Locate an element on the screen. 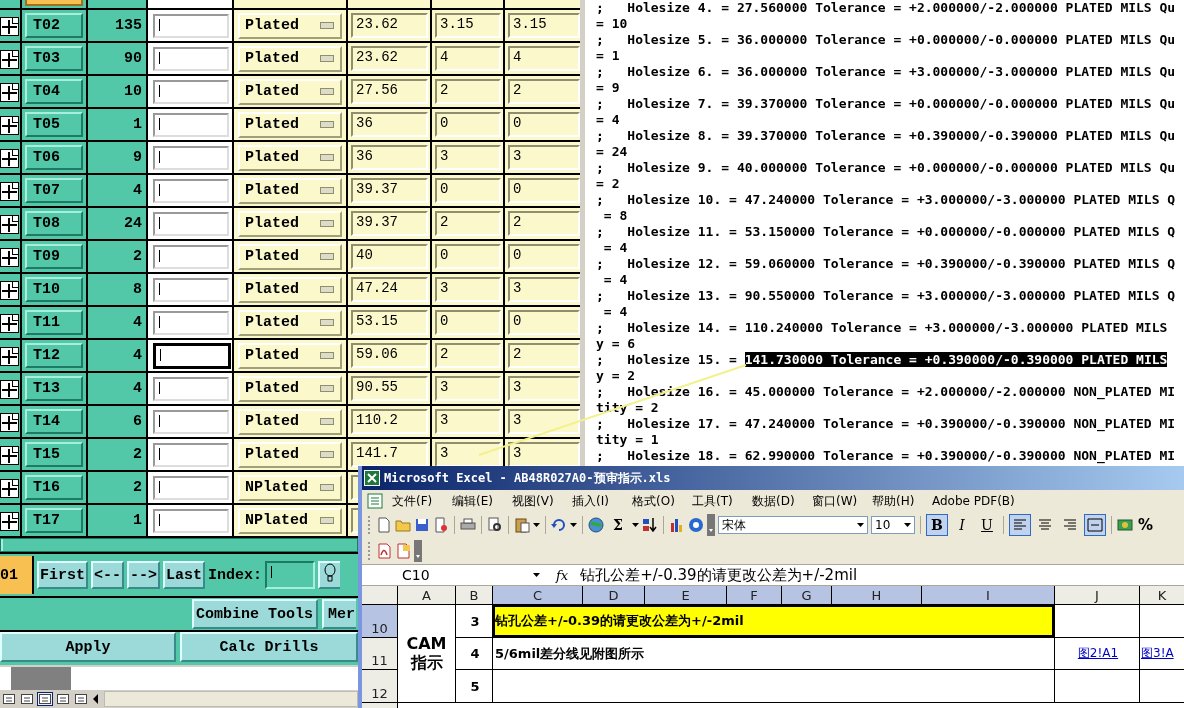 The height and width of the screenshot is (708, 1184). row-header: 10 is located at coordinates (379, 621).